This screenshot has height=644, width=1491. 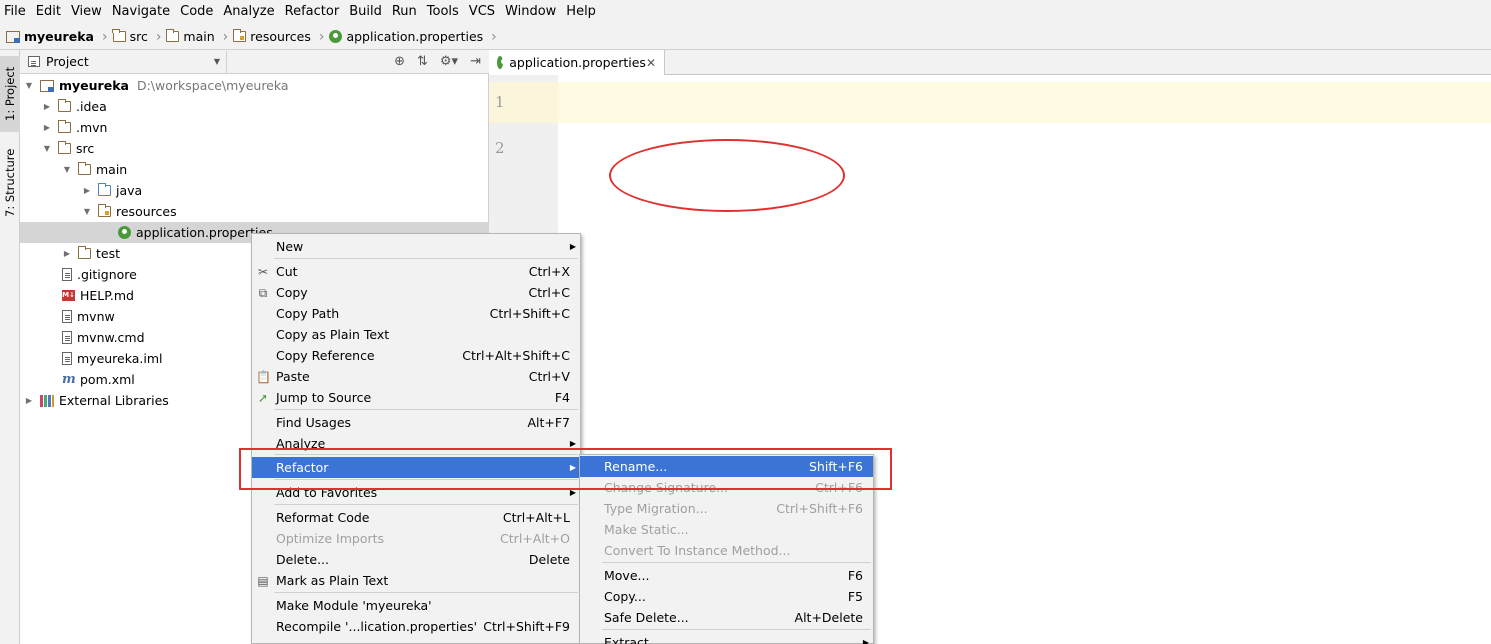 I want to click on breadcrumb-item-src: src, so click(x=133, y=37).